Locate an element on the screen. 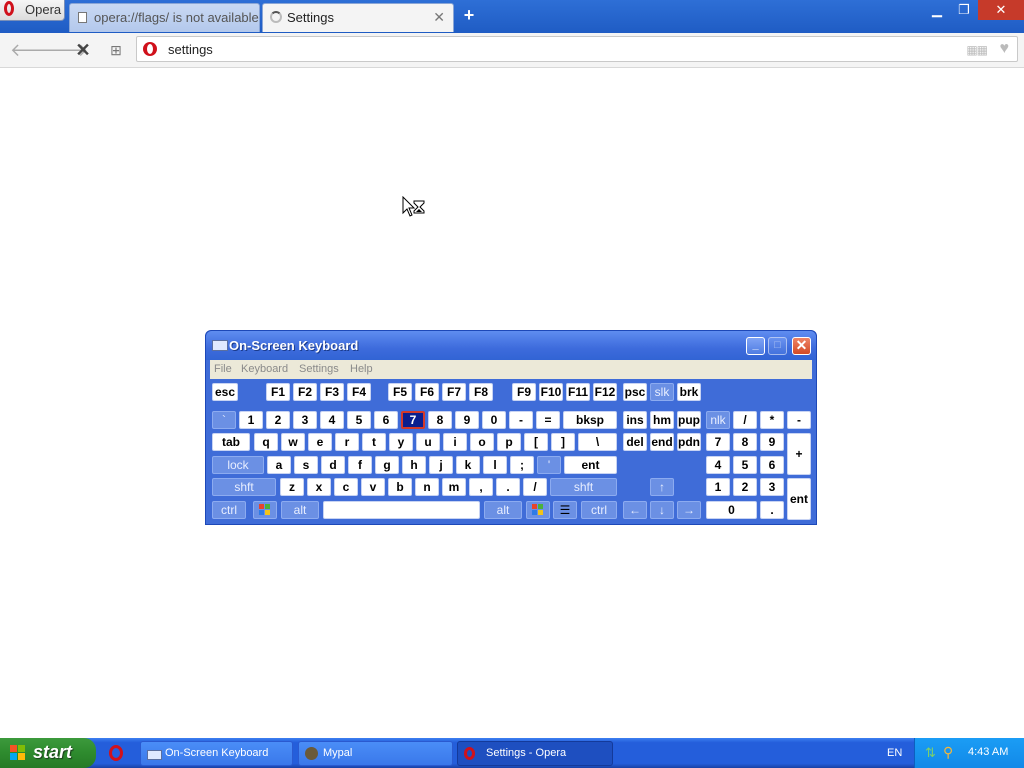 The image size is (1024, 768). key-e: e is located at coordinates (320, 442).